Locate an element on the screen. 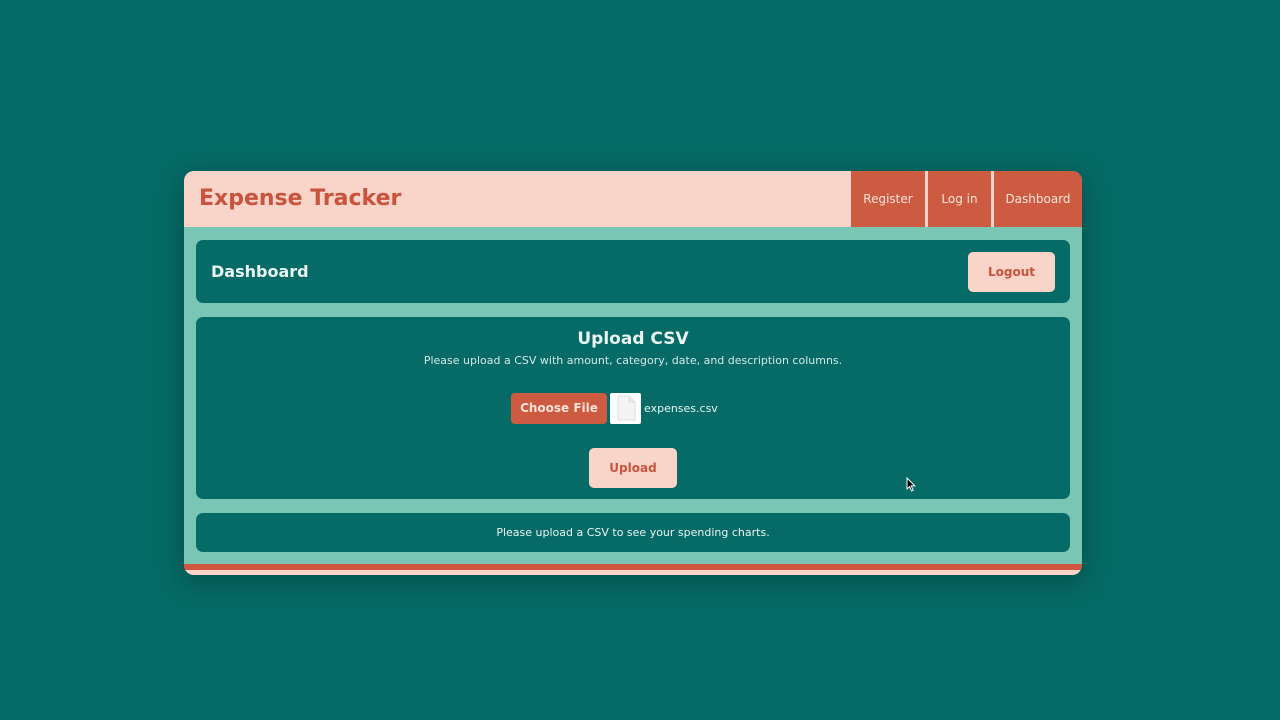 Image resolution: width=1280 pixels, height=720 pixels. nav-links: Register Log in Dashboard is located at coordinates (966, 199).